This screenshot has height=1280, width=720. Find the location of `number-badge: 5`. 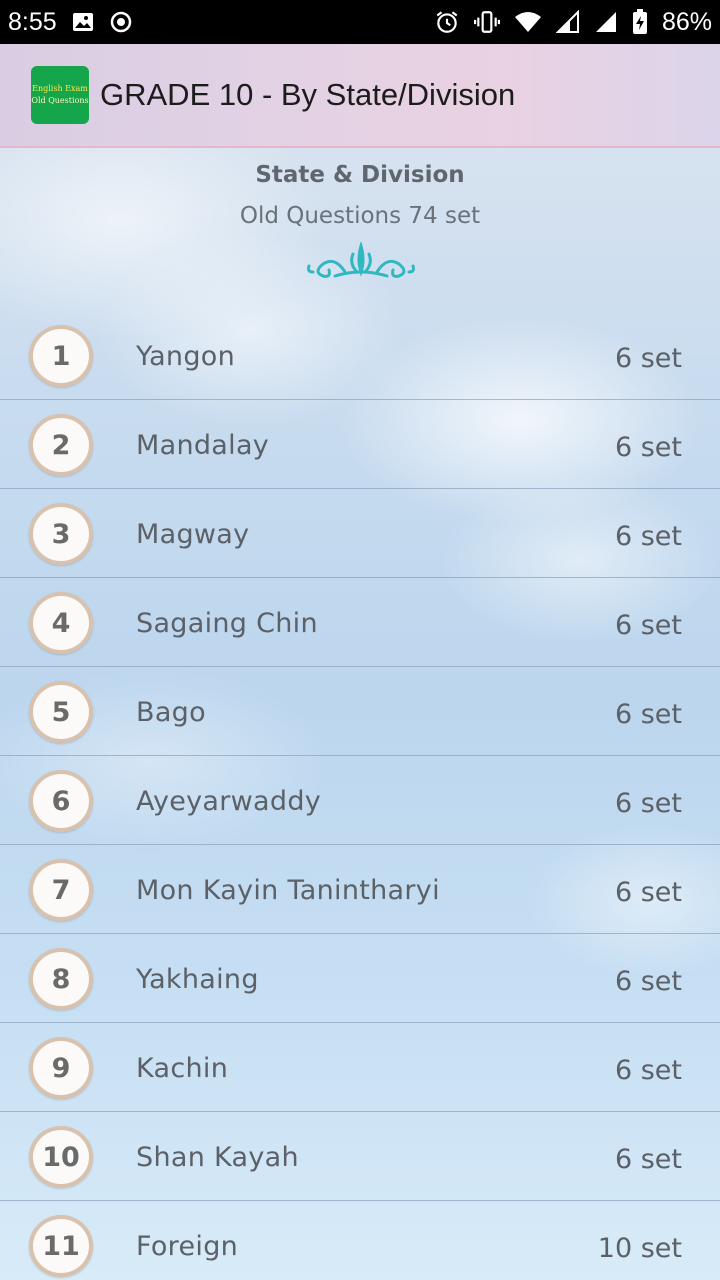

number-badge: 5 is located at coordinates (61, 712).